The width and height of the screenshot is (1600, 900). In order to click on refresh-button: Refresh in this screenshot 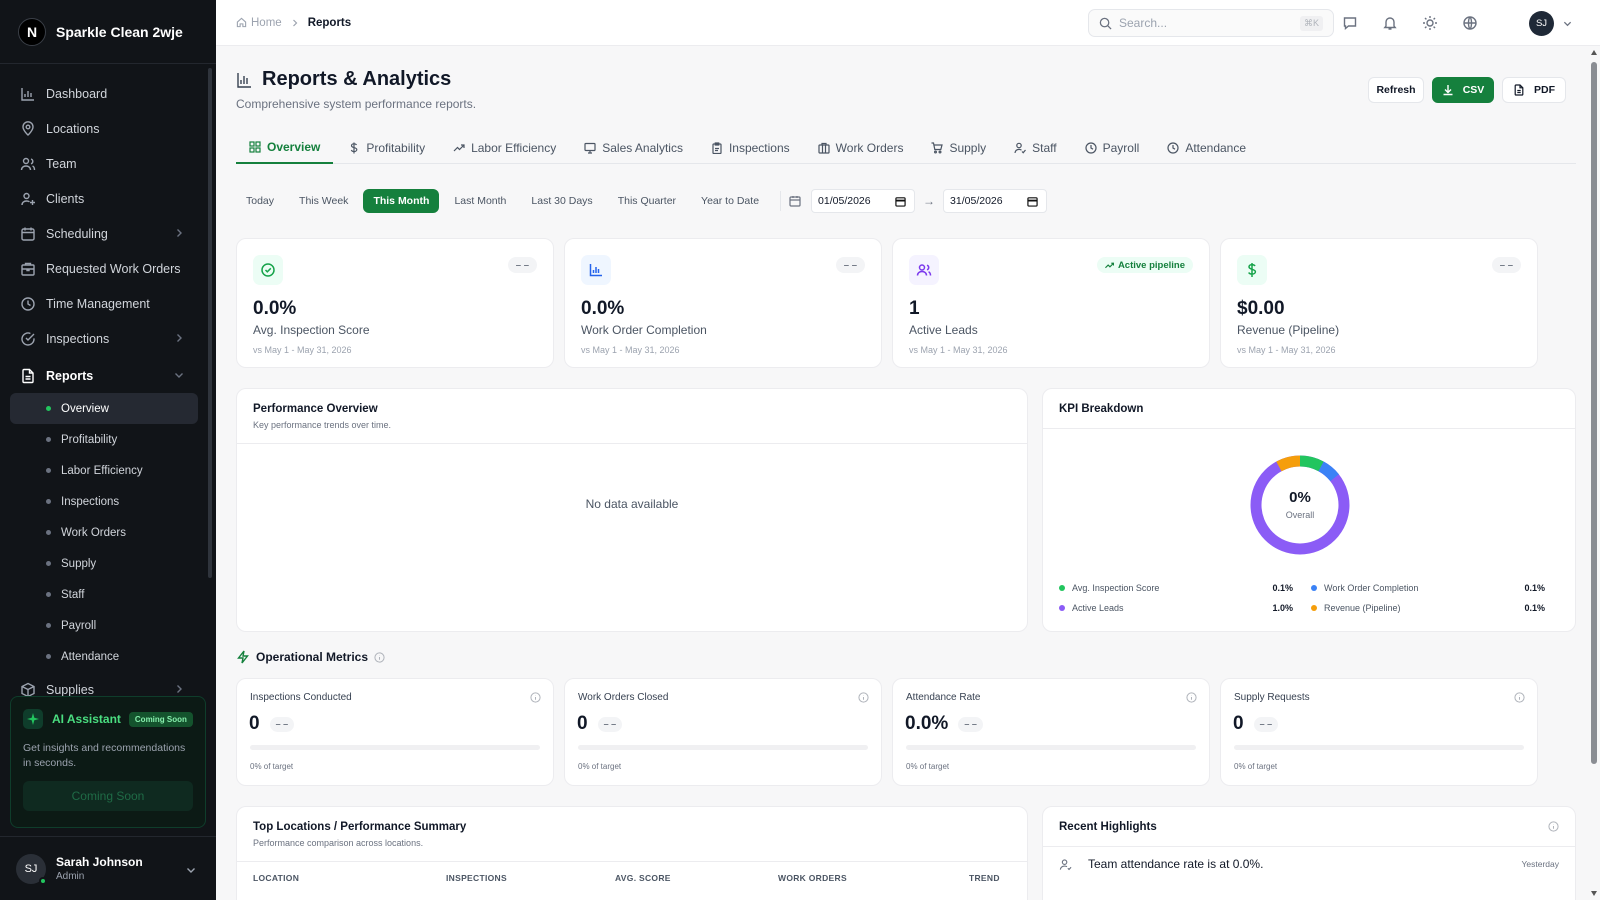, I will do `click(1396, 90)`.